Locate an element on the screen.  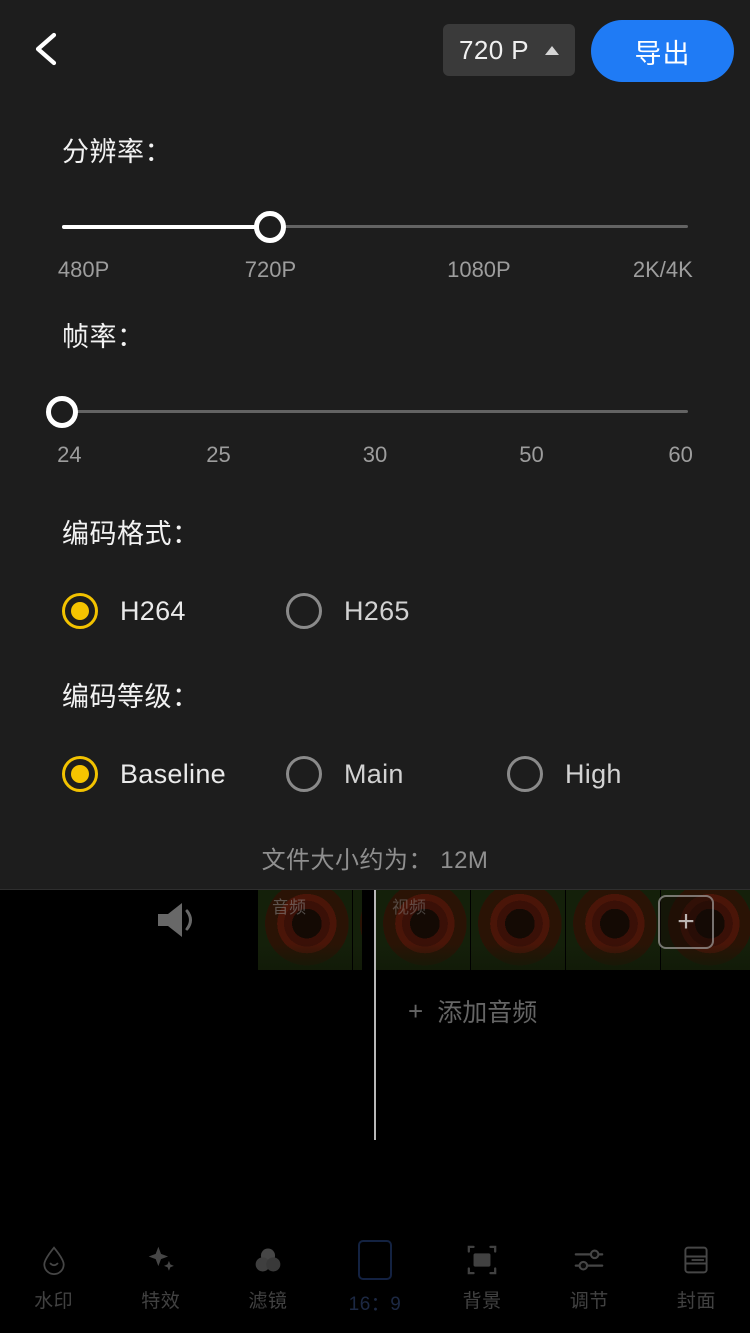
tick-label: 2K/4K is located at coordinates (662, 269).